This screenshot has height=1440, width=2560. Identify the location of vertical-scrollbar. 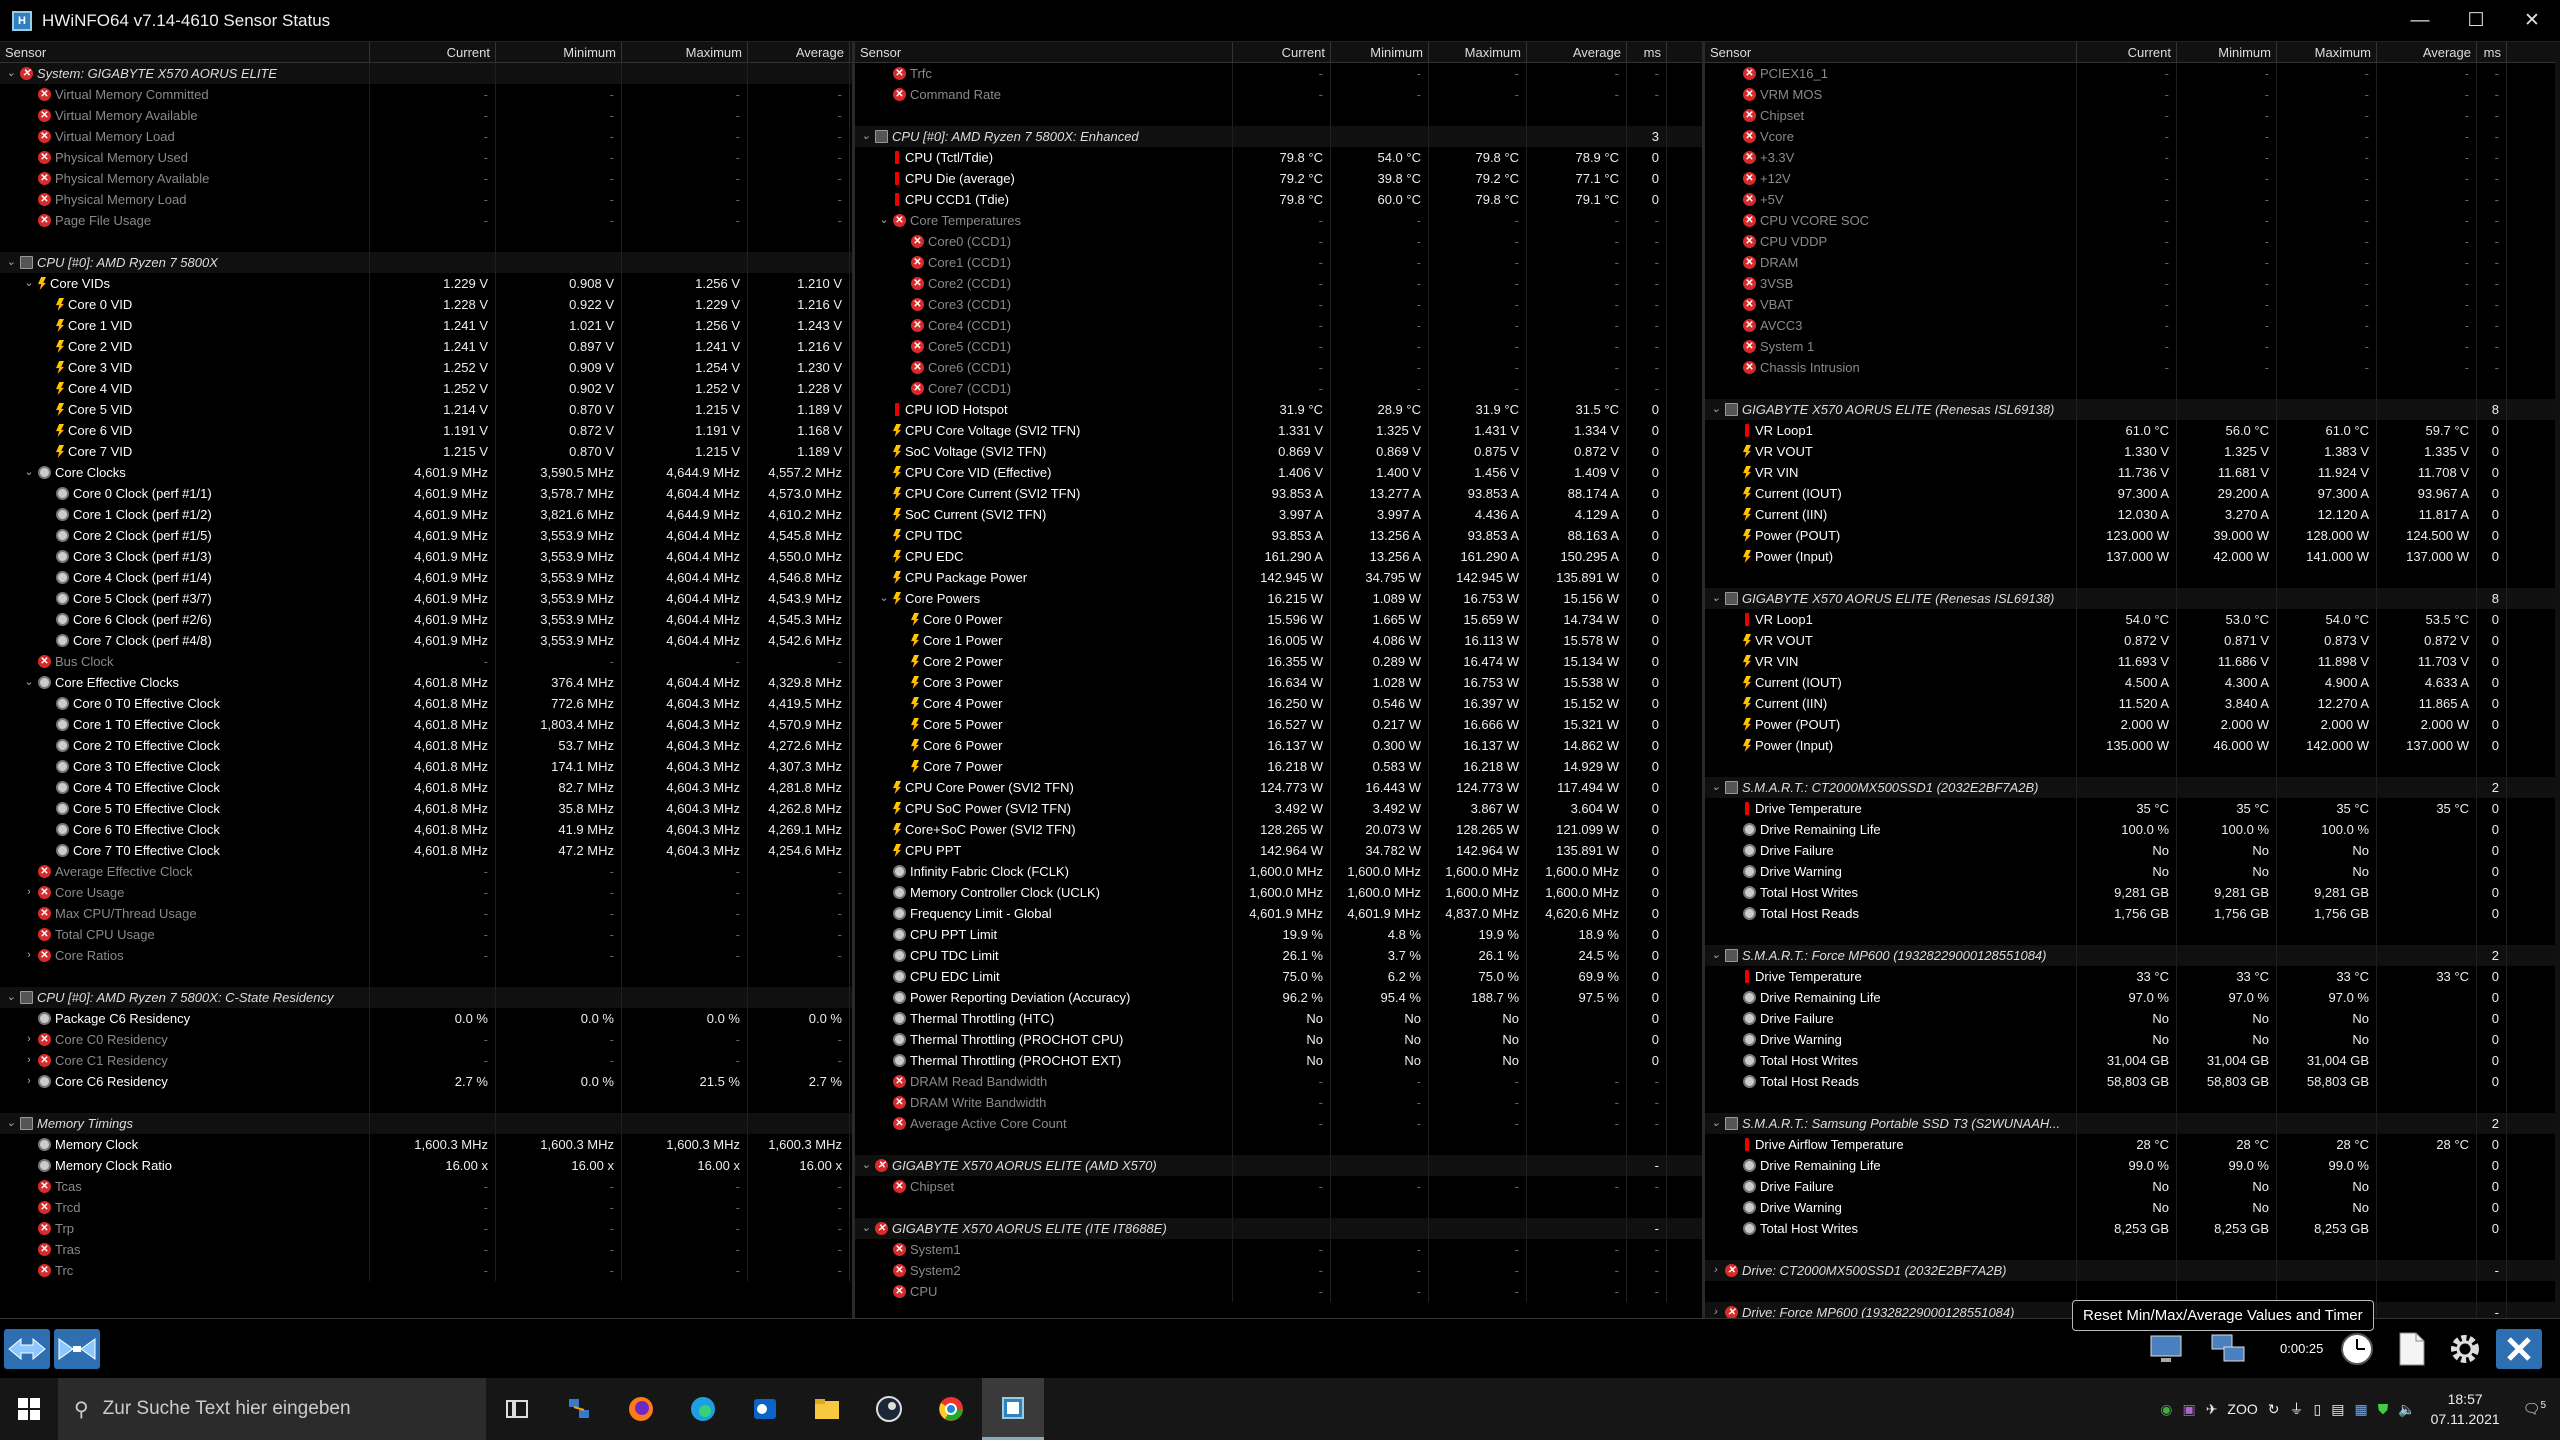
(2557, 680).